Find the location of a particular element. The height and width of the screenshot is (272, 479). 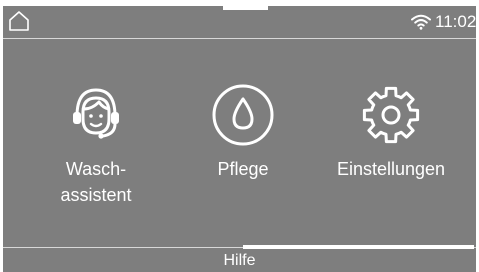

home-button is located at coordinates (19, 21).